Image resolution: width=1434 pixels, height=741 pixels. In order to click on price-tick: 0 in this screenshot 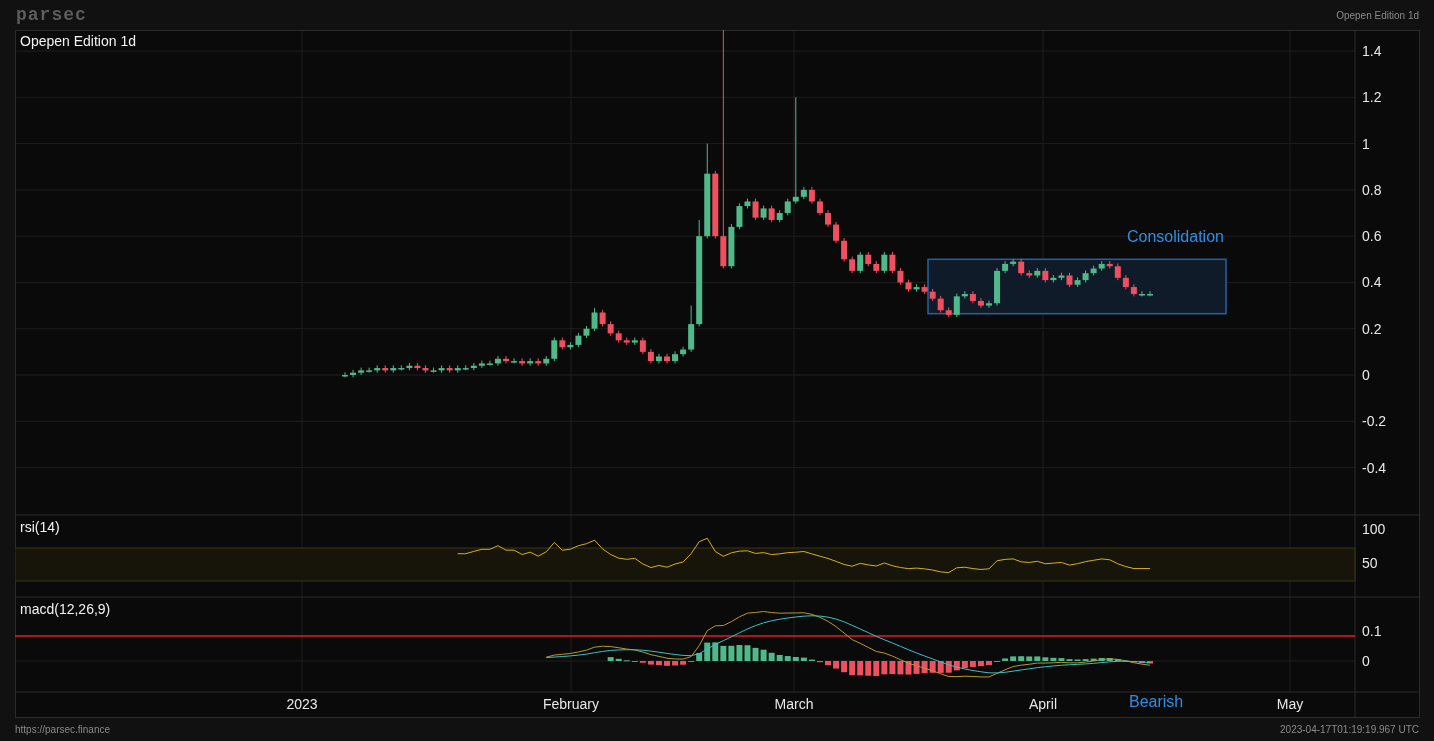, I will do `click(1366, 375)`.